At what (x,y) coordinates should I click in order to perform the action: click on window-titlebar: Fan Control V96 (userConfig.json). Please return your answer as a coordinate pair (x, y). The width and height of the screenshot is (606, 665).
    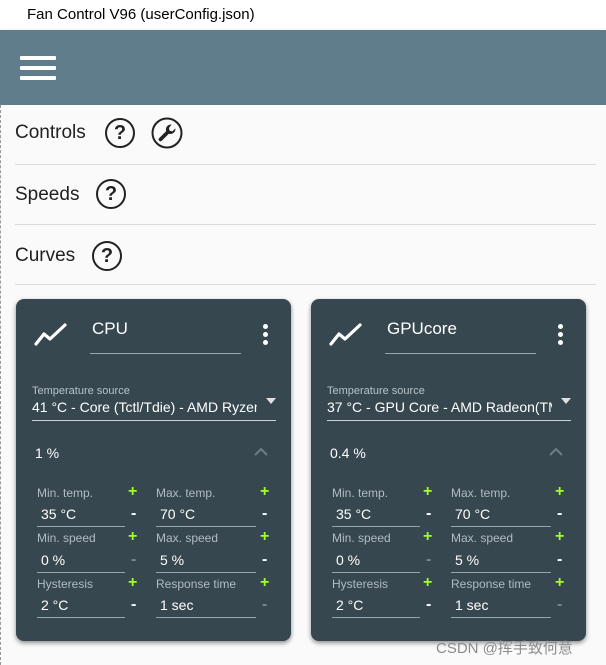
    Looking at the image, I should click on (303, 15).